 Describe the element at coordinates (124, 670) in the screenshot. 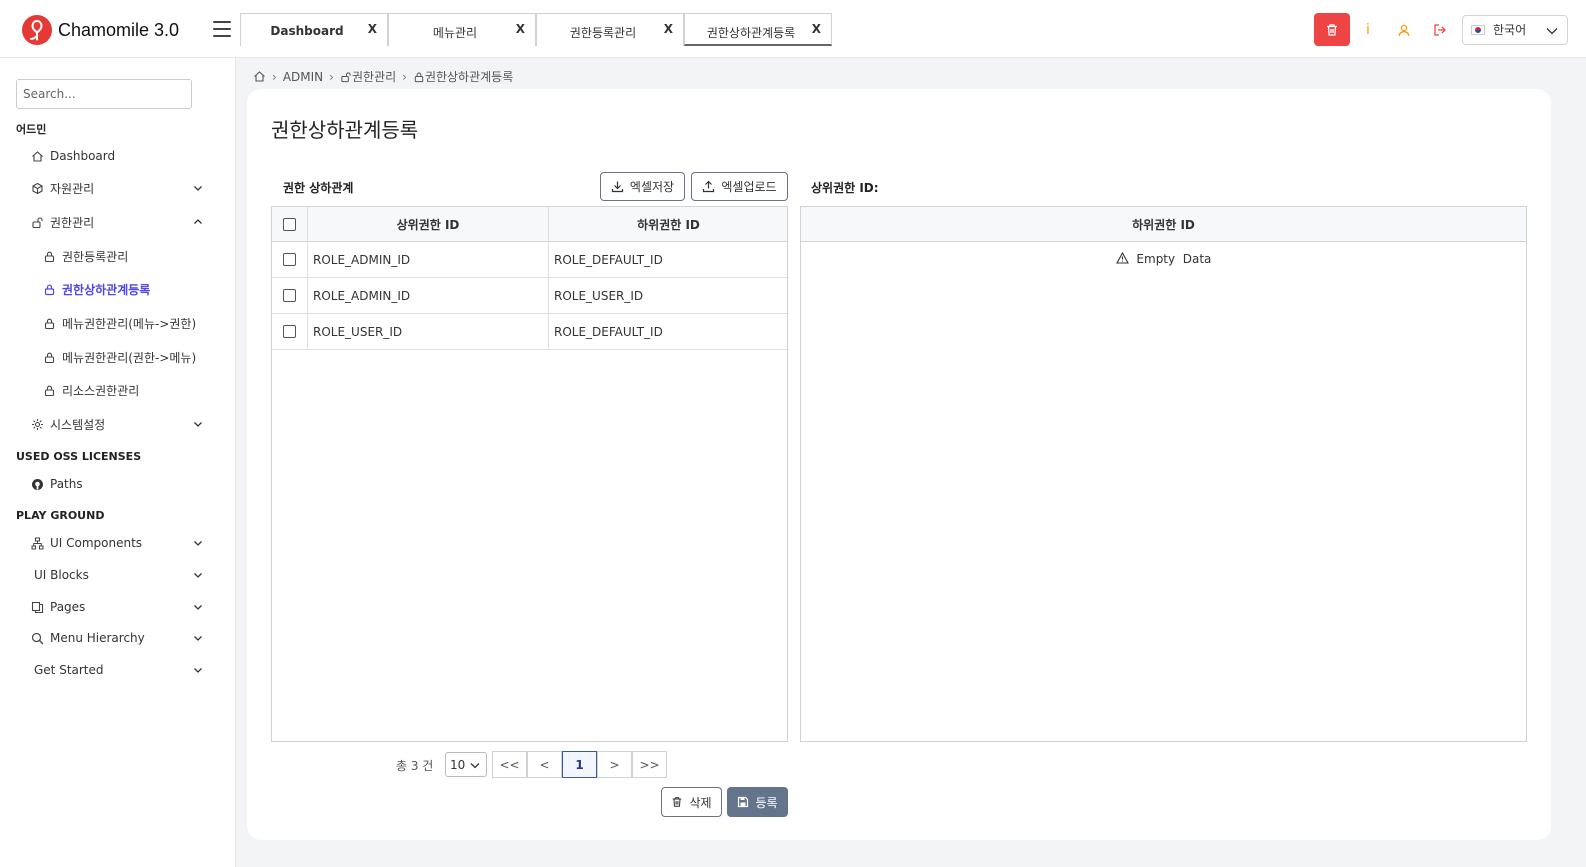

I see `sidebar-item-get-started: Get Started` at that location.